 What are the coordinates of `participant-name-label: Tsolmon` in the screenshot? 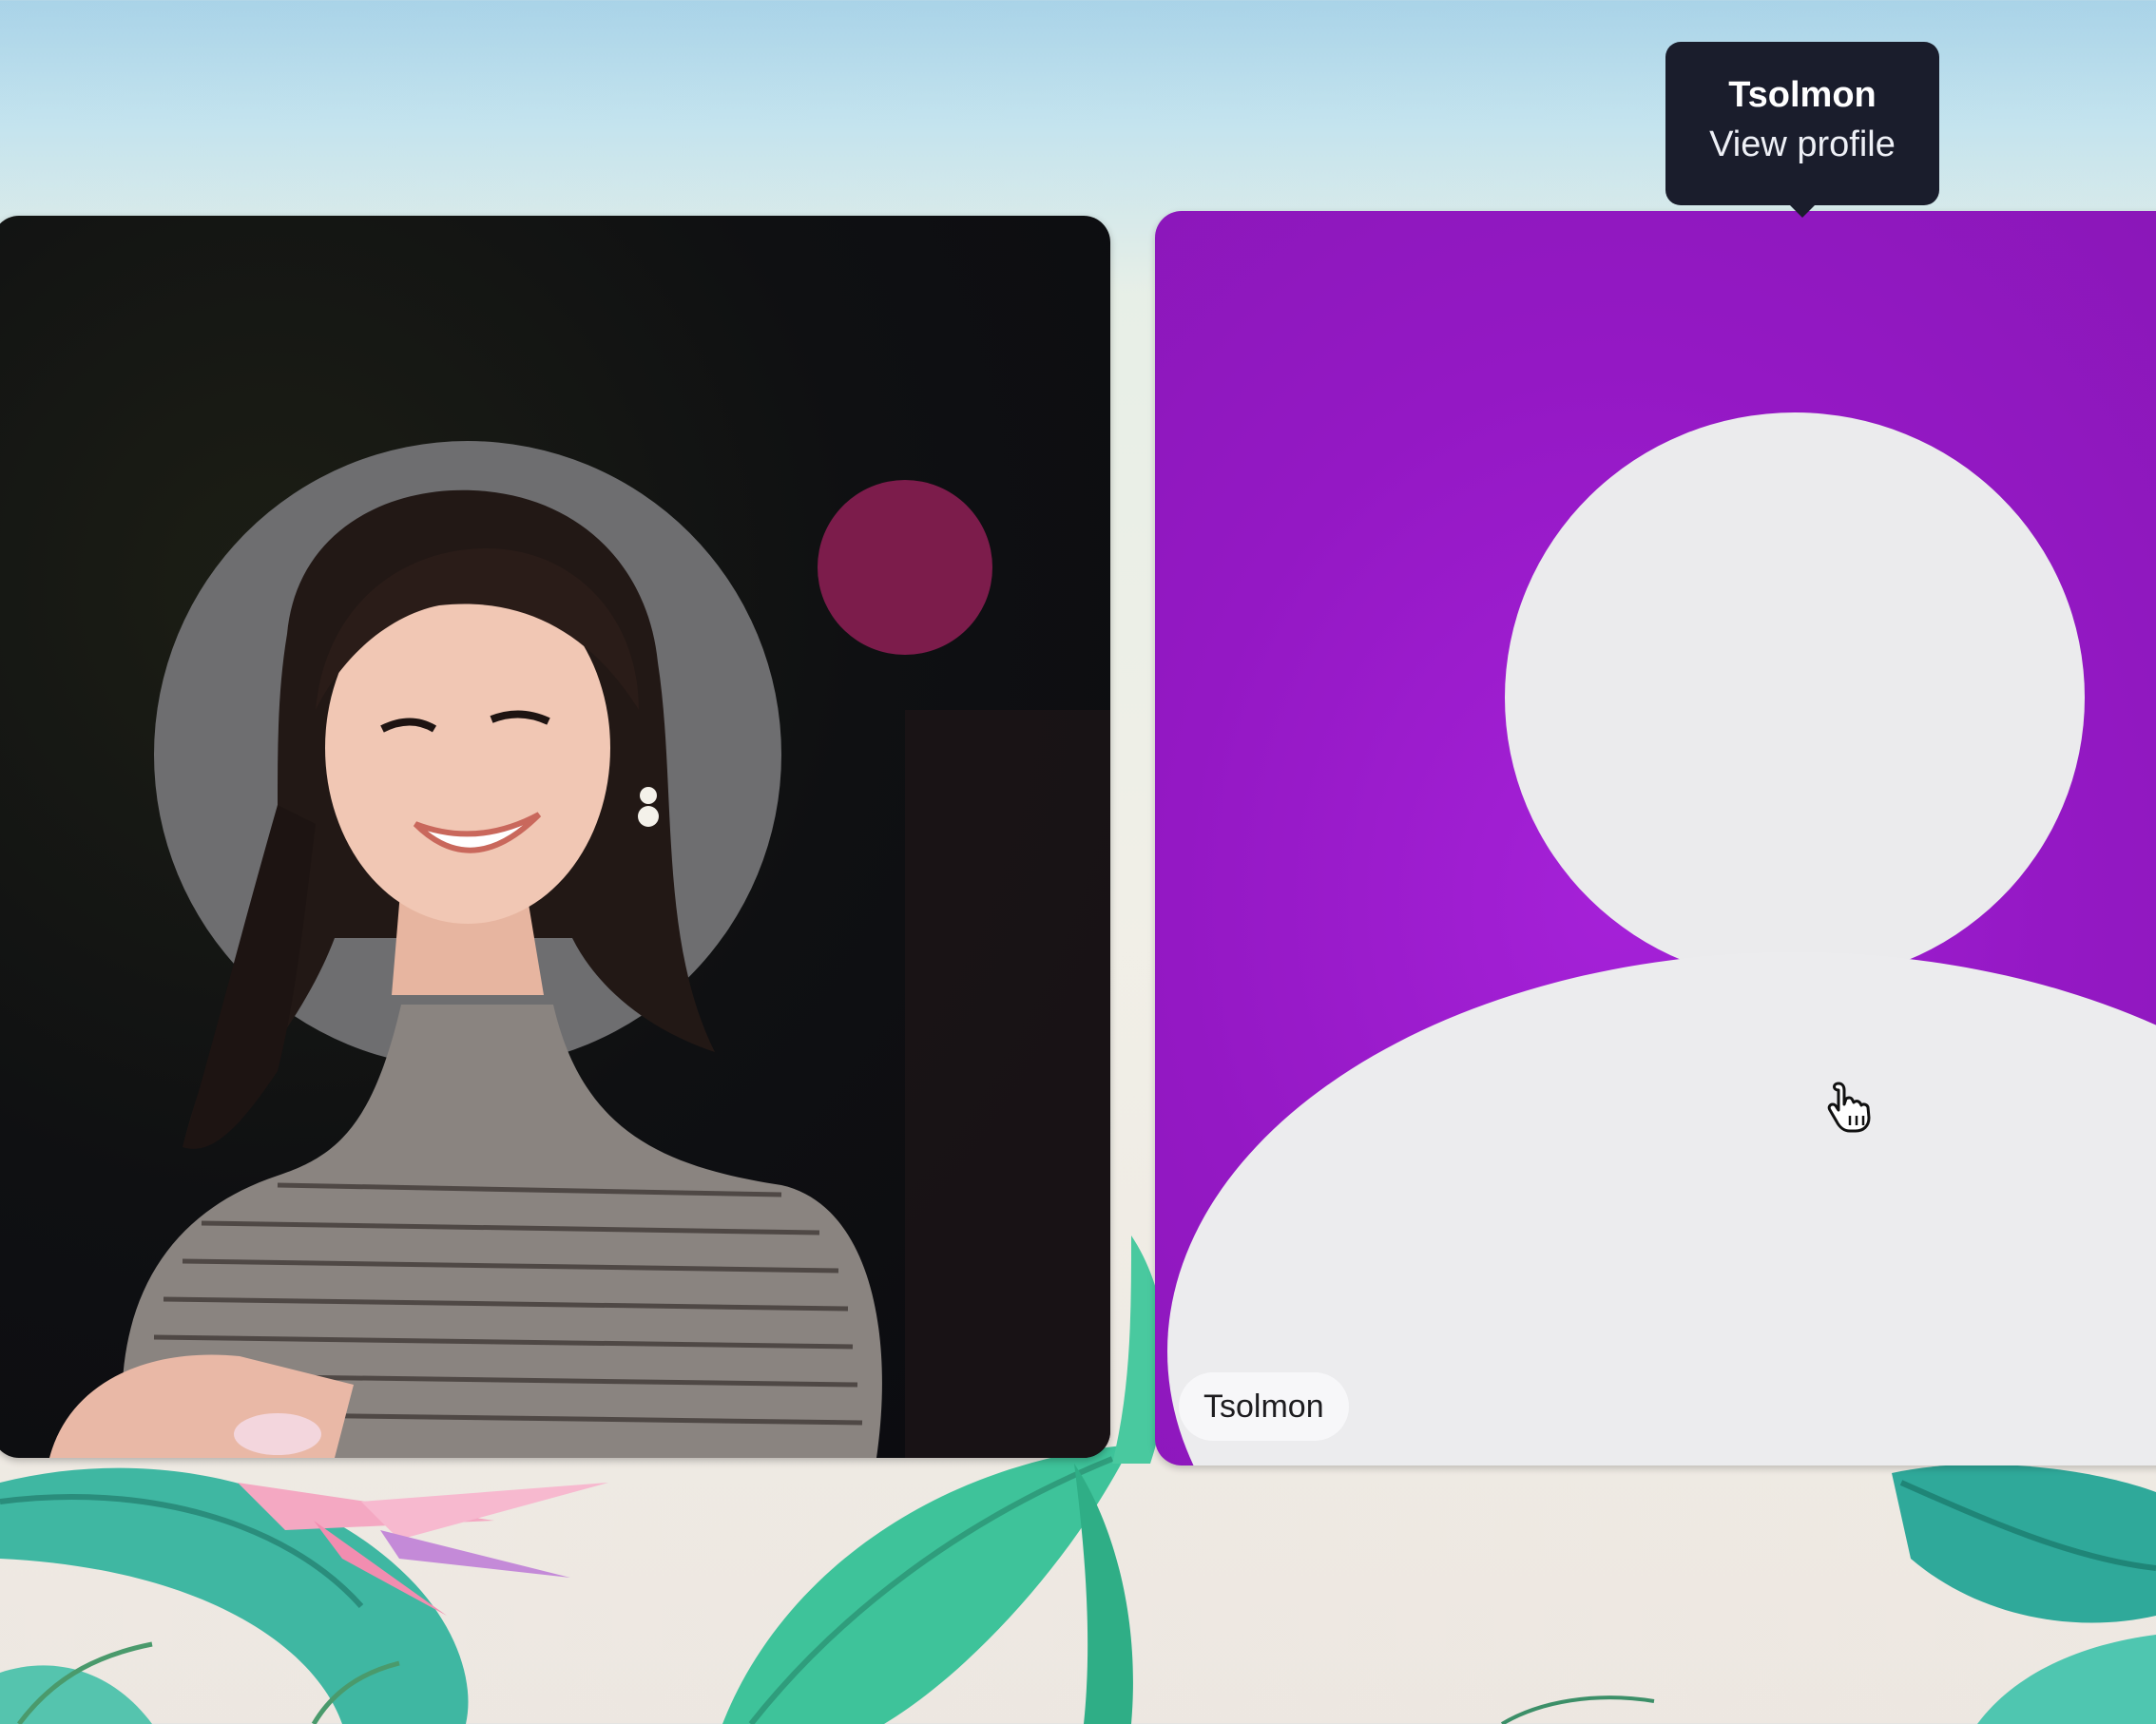 It's located at (1263, 1407).